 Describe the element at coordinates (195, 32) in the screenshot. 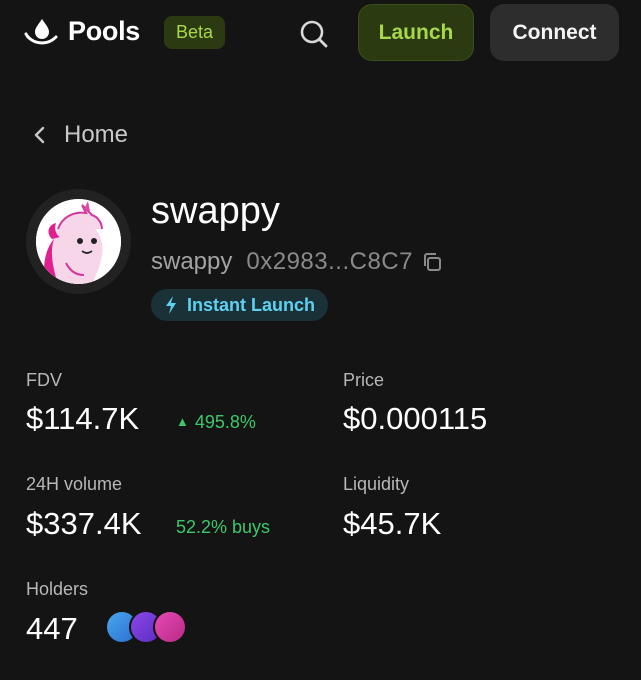

I see `beta-badge: Beta` at that location.